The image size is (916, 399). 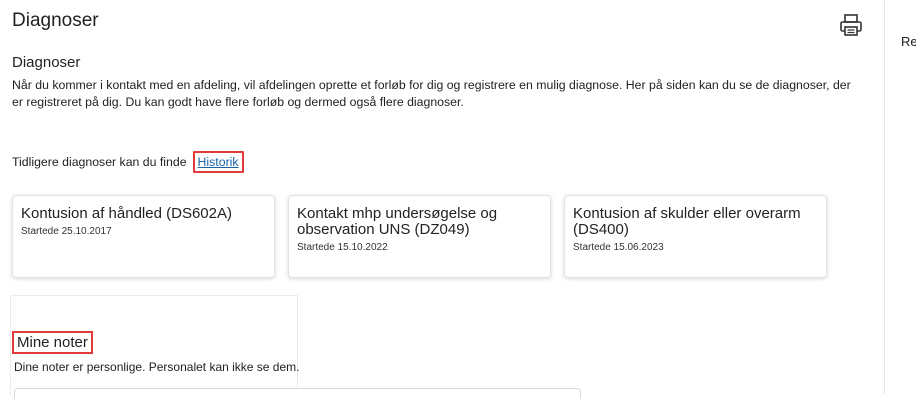 What do you see at coordinates (618, 247) in the screenshot?
I see `diagnosis-date: Startede 15.06.2023` at bounding box center [618, 247].